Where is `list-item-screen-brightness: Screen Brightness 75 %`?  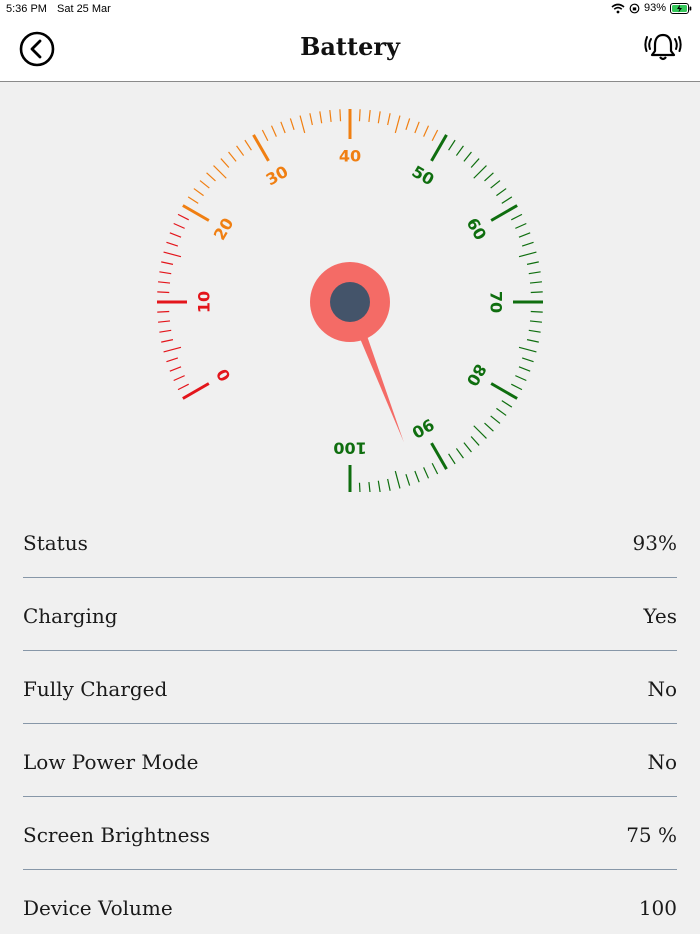
list-item-screen-brightness: Screen Brightness 75 % is located at coordinates (350, 833).